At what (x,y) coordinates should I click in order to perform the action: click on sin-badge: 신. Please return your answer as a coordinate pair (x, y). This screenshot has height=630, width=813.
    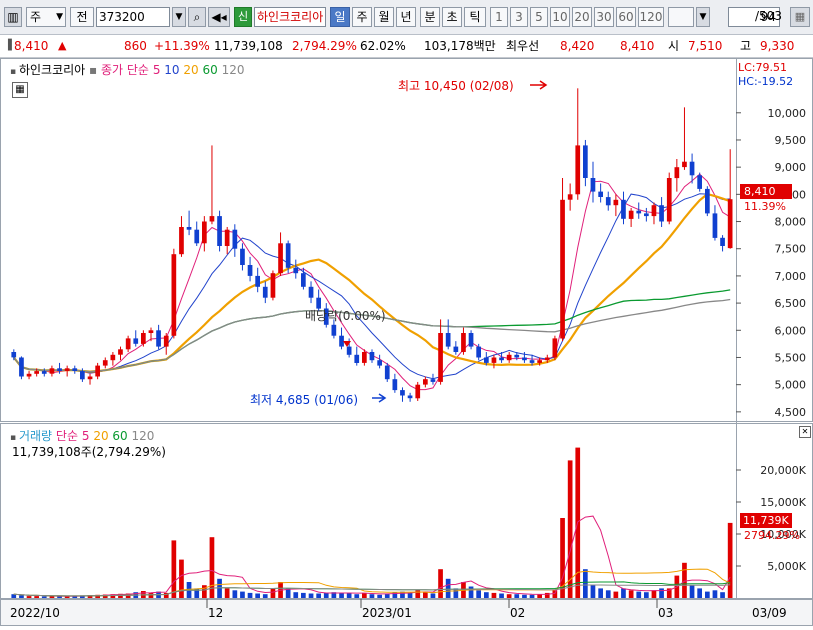
    Looking at the image, I should click on (243, 17).